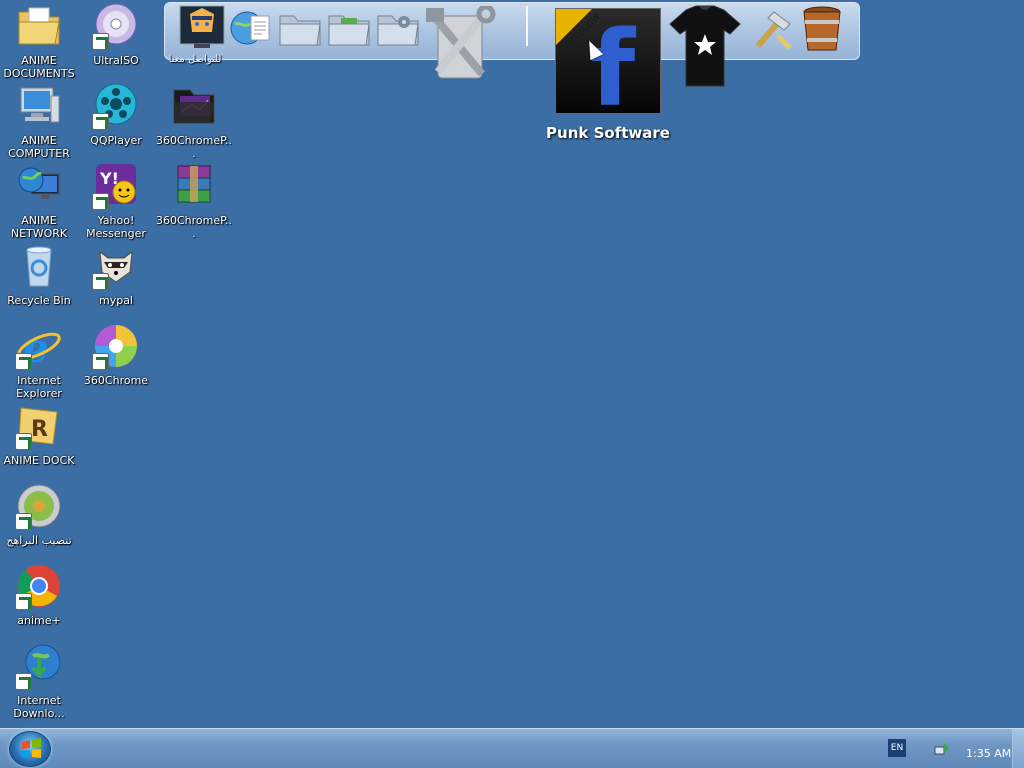  What do you see at coordinates (39, 620) in the screenshot?
I see `desktop-icon-label: anime+` at bounding box center [39, 620].